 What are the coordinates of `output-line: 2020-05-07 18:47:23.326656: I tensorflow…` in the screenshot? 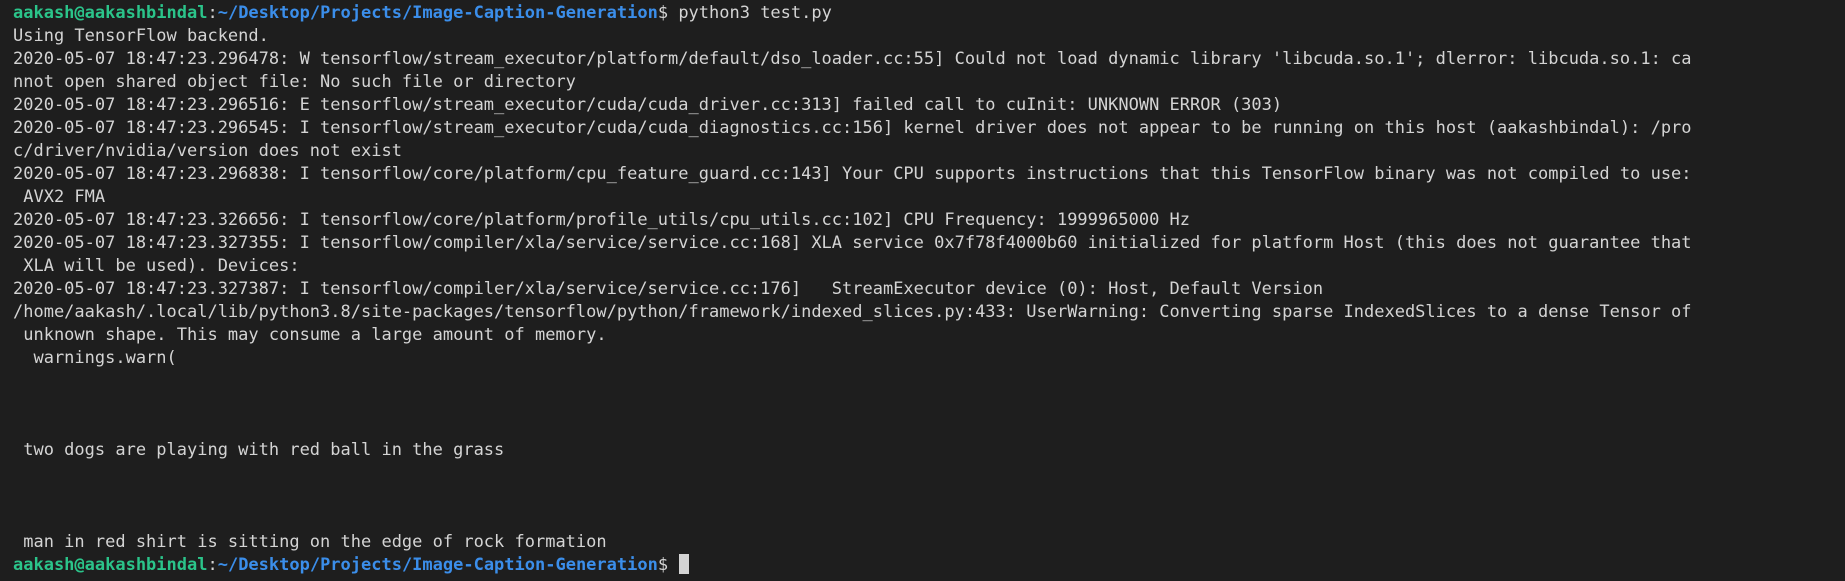 It's located at (602, 220).